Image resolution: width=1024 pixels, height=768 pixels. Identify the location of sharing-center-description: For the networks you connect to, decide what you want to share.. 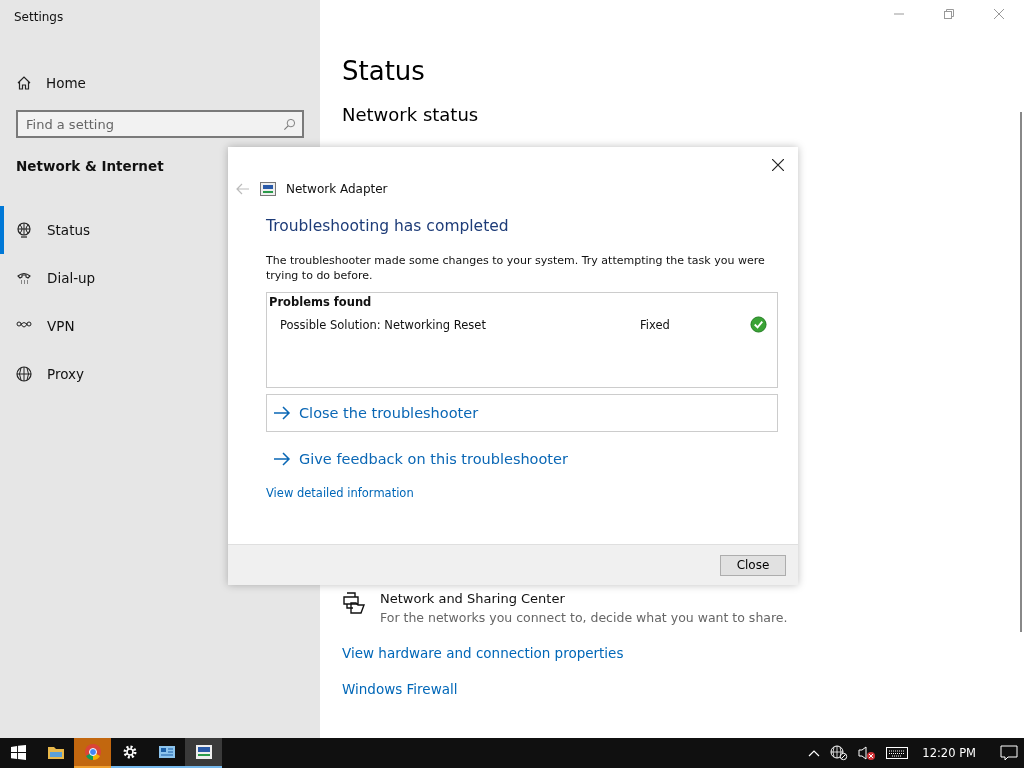
(584, 617).